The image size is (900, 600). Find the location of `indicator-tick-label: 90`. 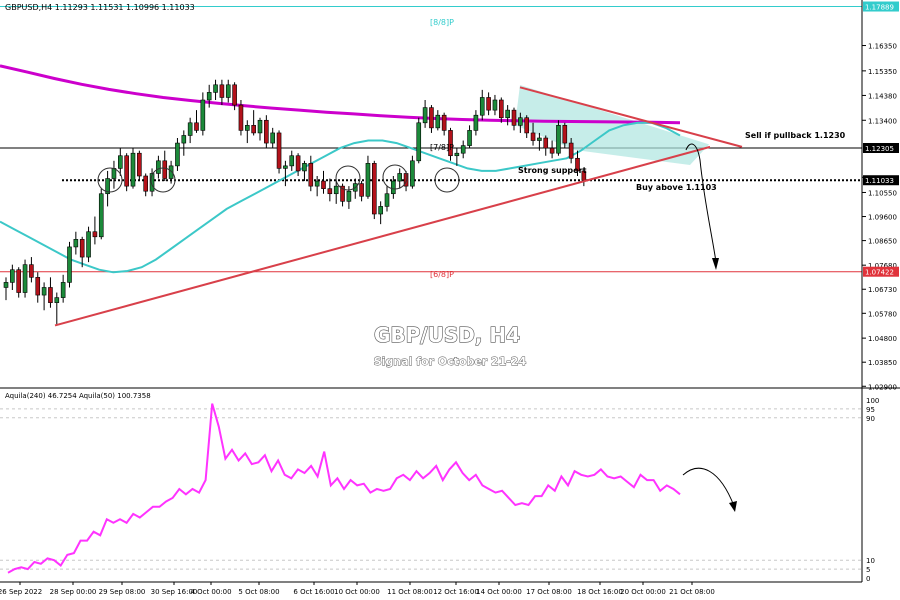

indicator-tick-label: 90 is located at coordinates (870, 419).